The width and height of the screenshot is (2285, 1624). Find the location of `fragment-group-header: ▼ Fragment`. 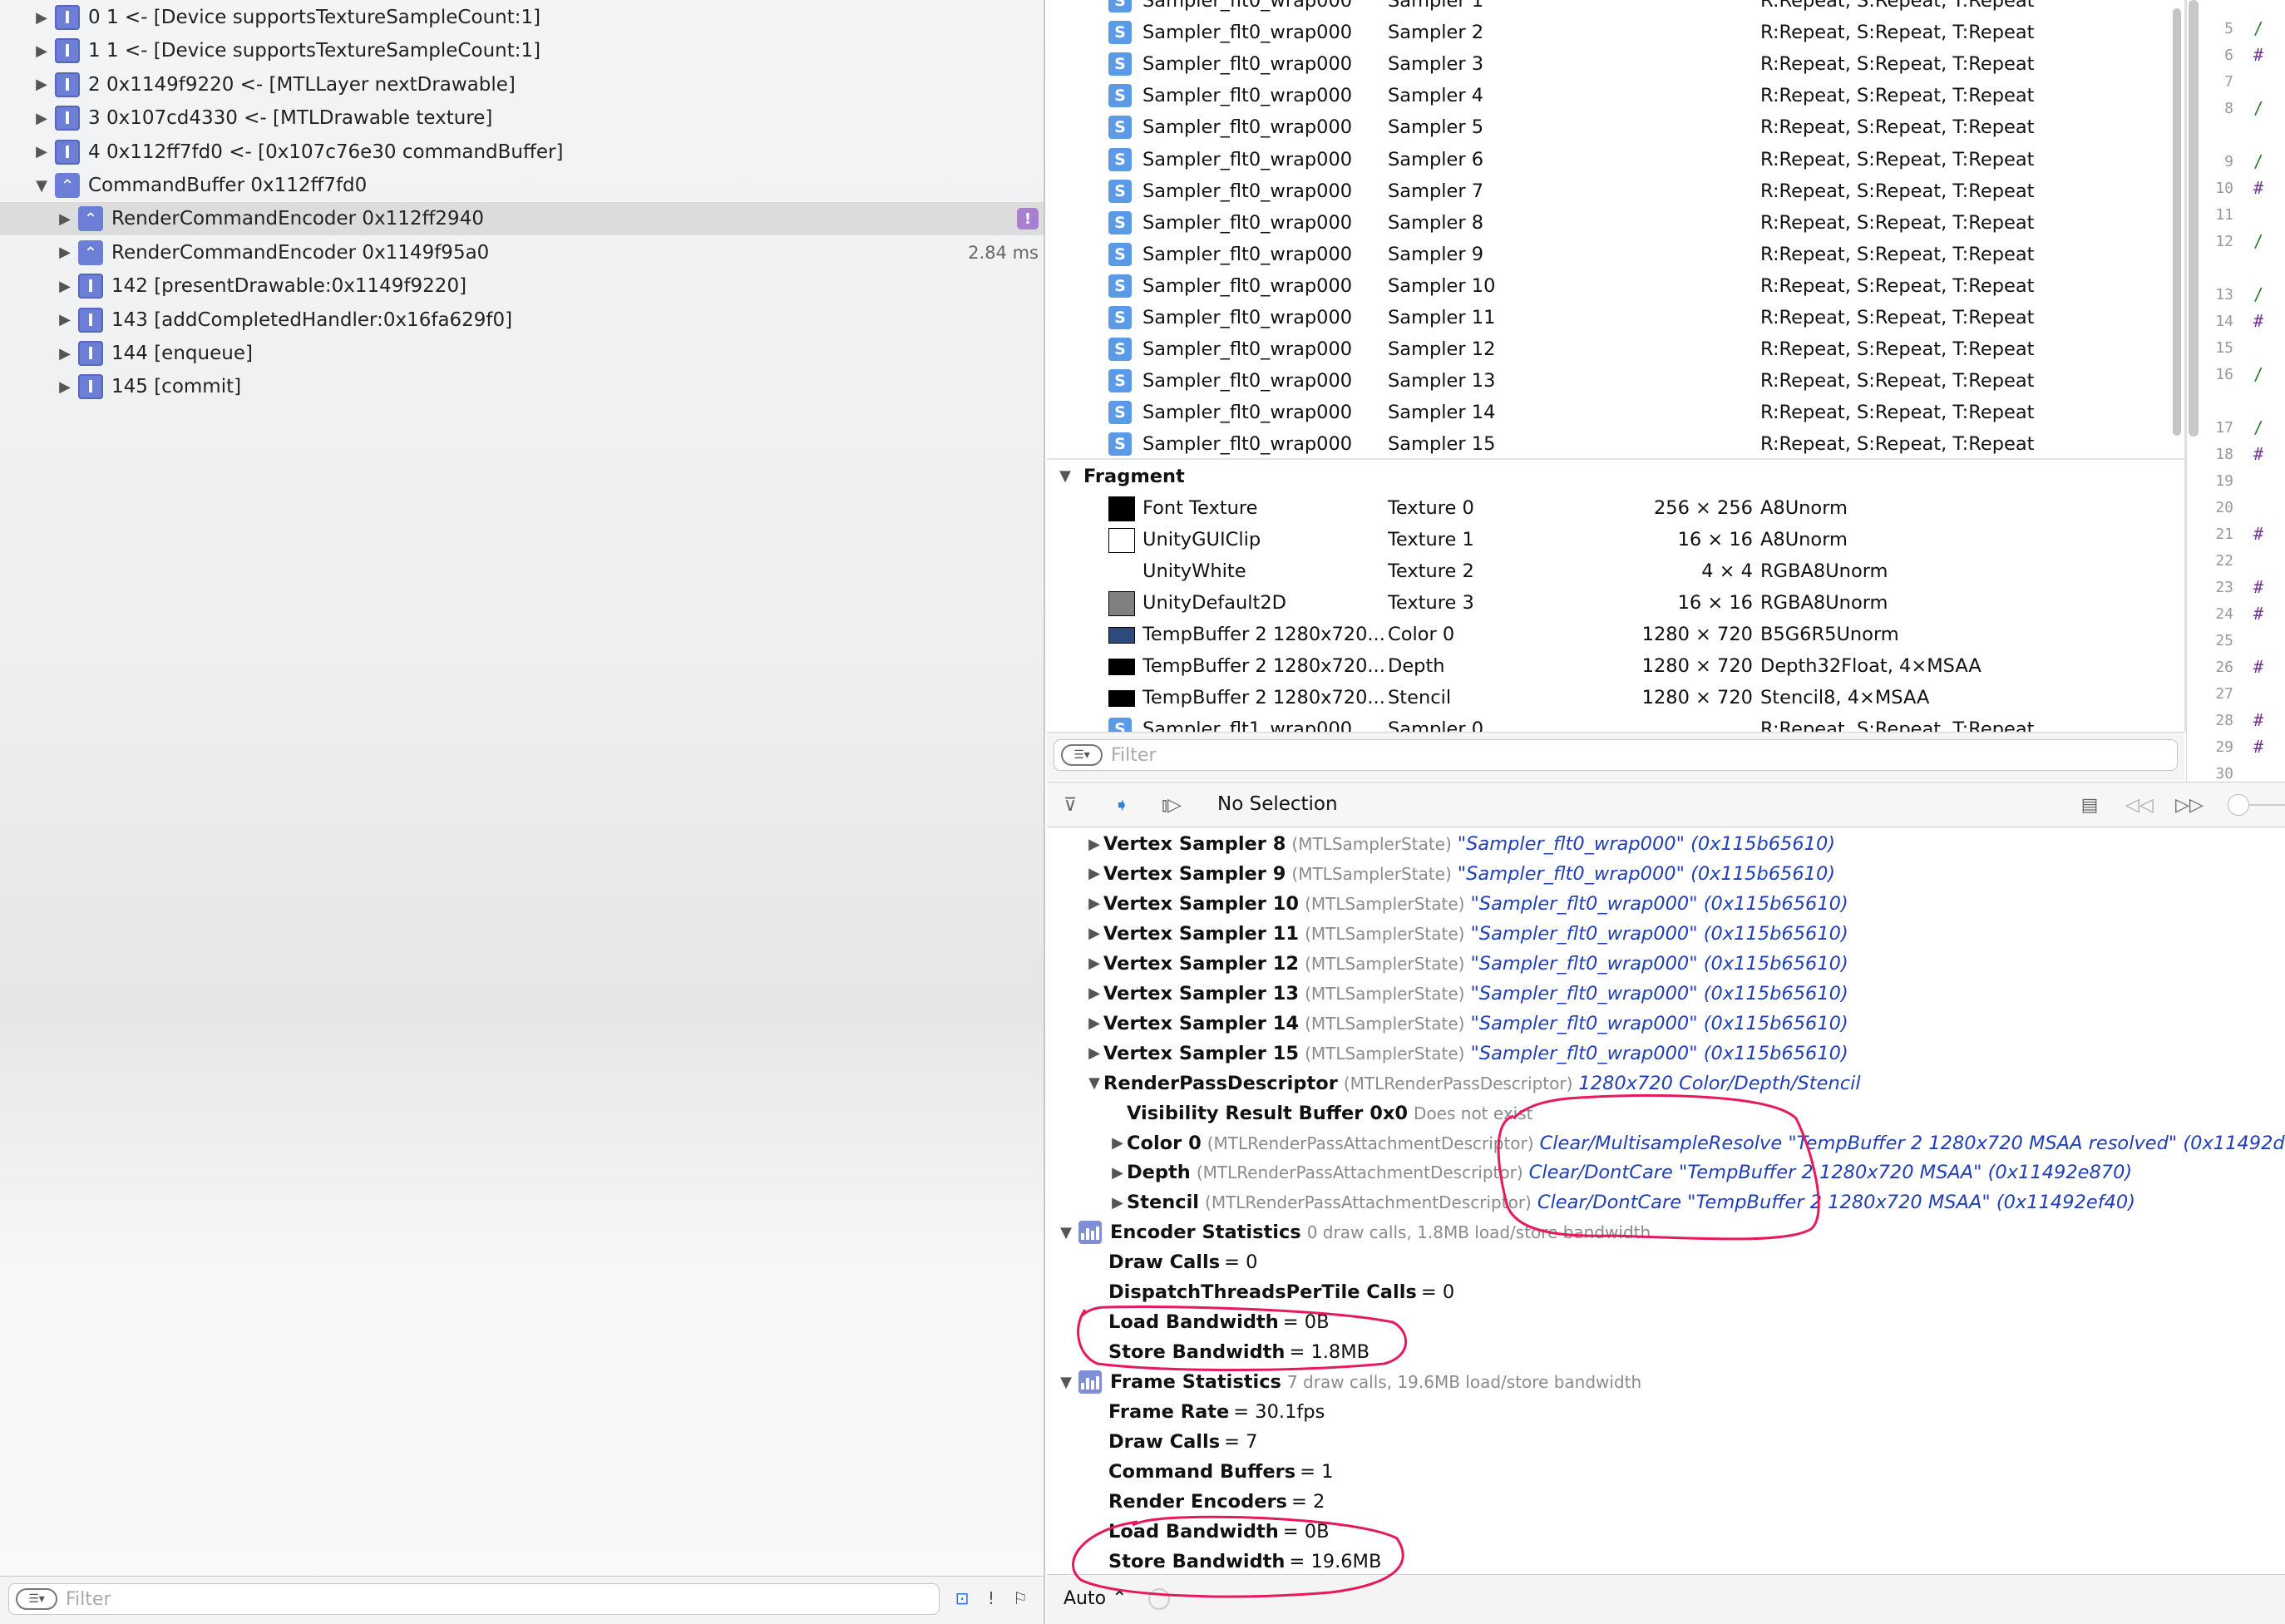

fragment-group-header: ▼ Fragment is located at coordinates (1615, 477).